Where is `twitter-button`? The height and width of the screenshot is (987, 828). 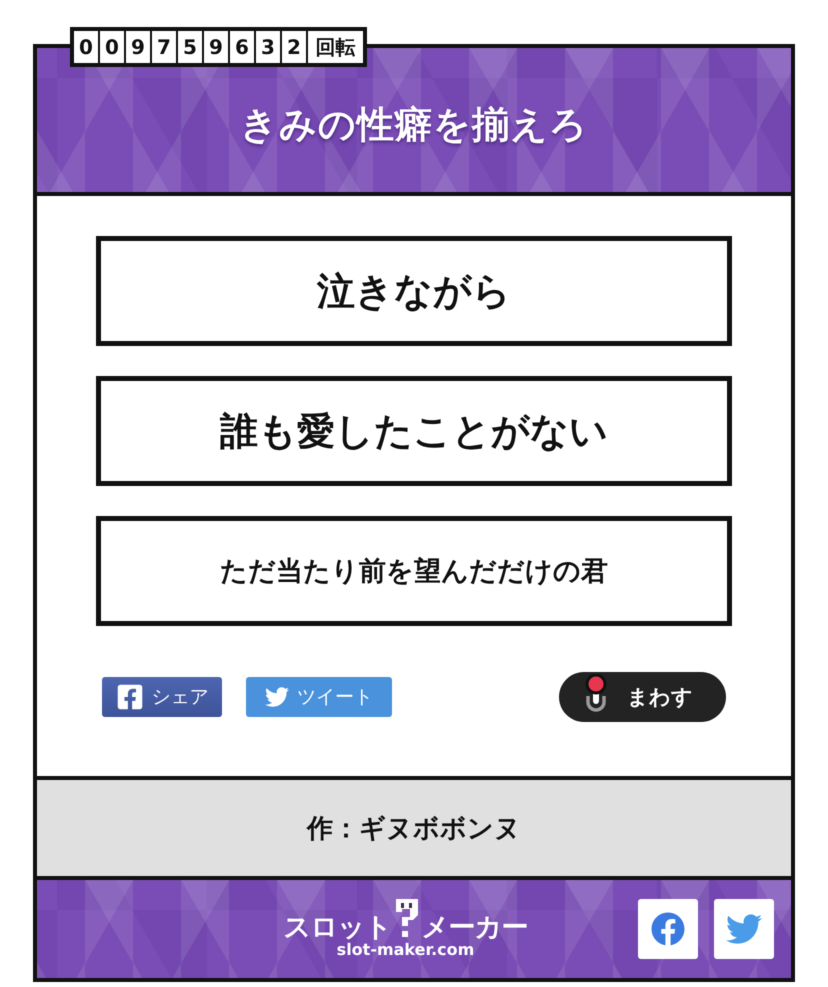
twitter-button is located at coordinates (744, 929).